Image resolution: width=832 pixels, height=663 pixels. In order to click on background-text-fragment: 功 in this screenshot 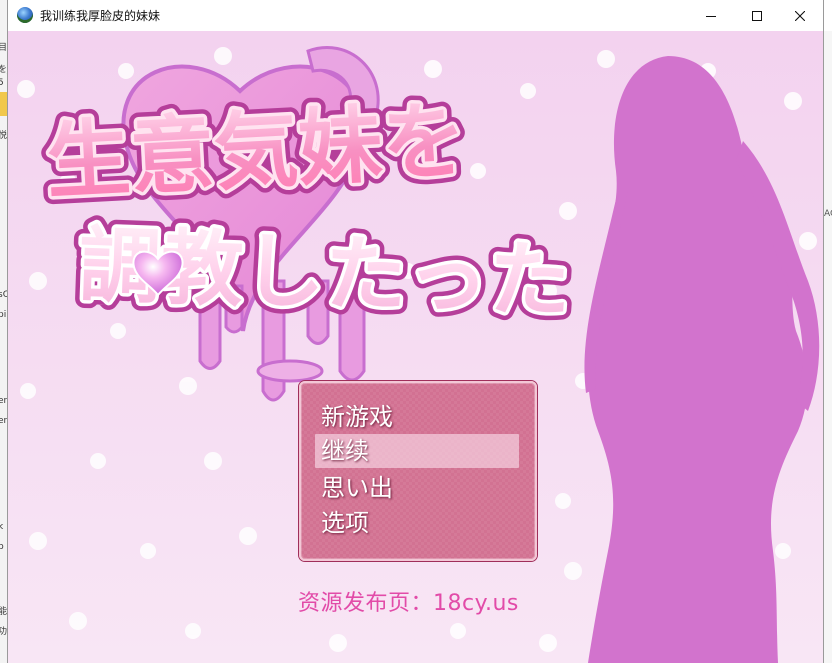, I will do `click(3, 630)`.